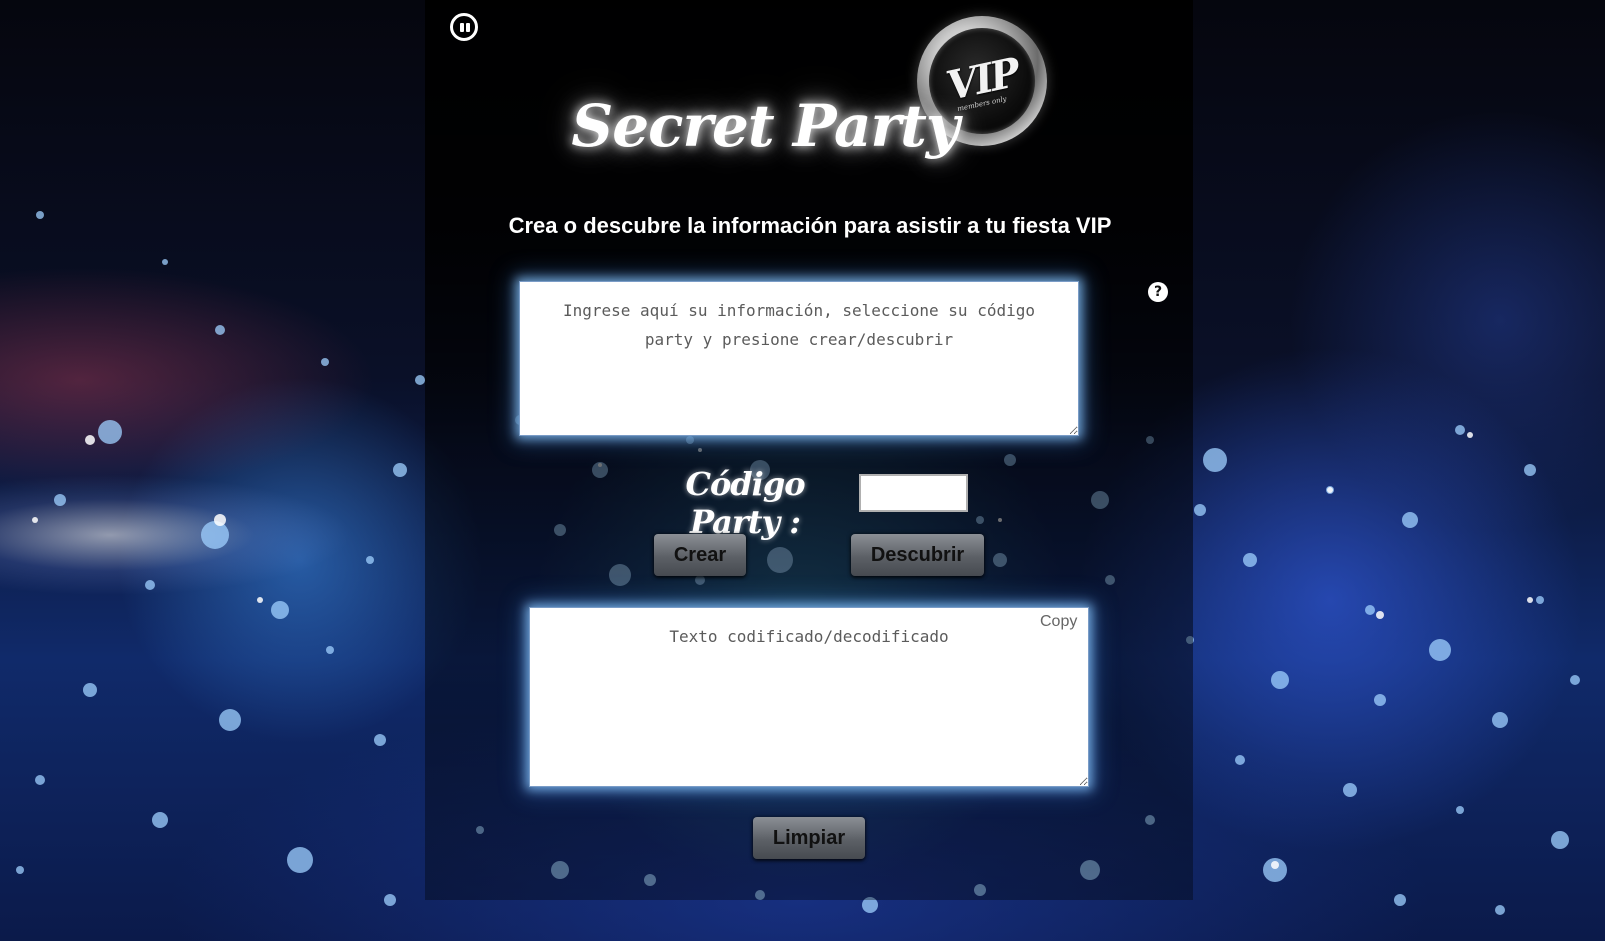 The height and width of the screenshot is (941, 1605). What do you see at coordinates (809, 697) in the screenshot?
I see `result-output` at bounding box center [809, 697].